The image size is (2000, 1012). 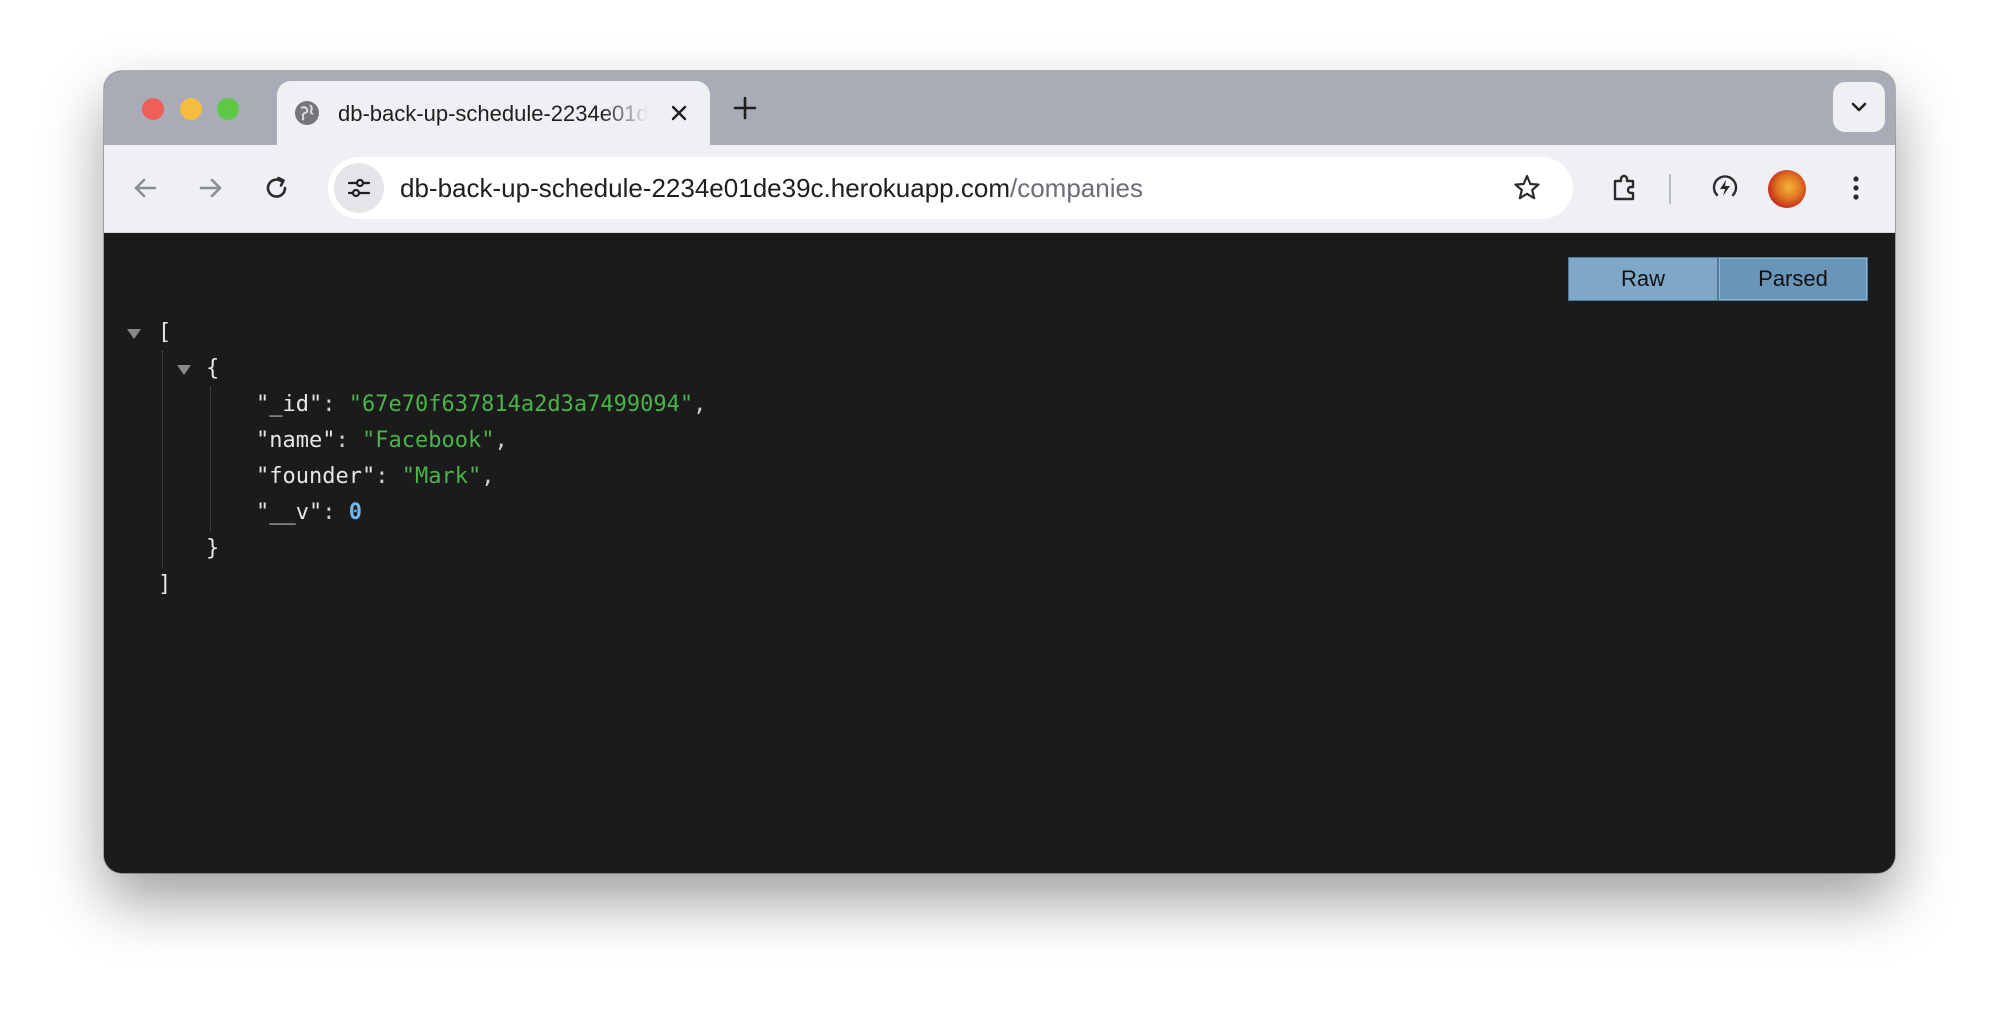 I want to click on json-string-value: "Facebook", so click(x=428, y=440).